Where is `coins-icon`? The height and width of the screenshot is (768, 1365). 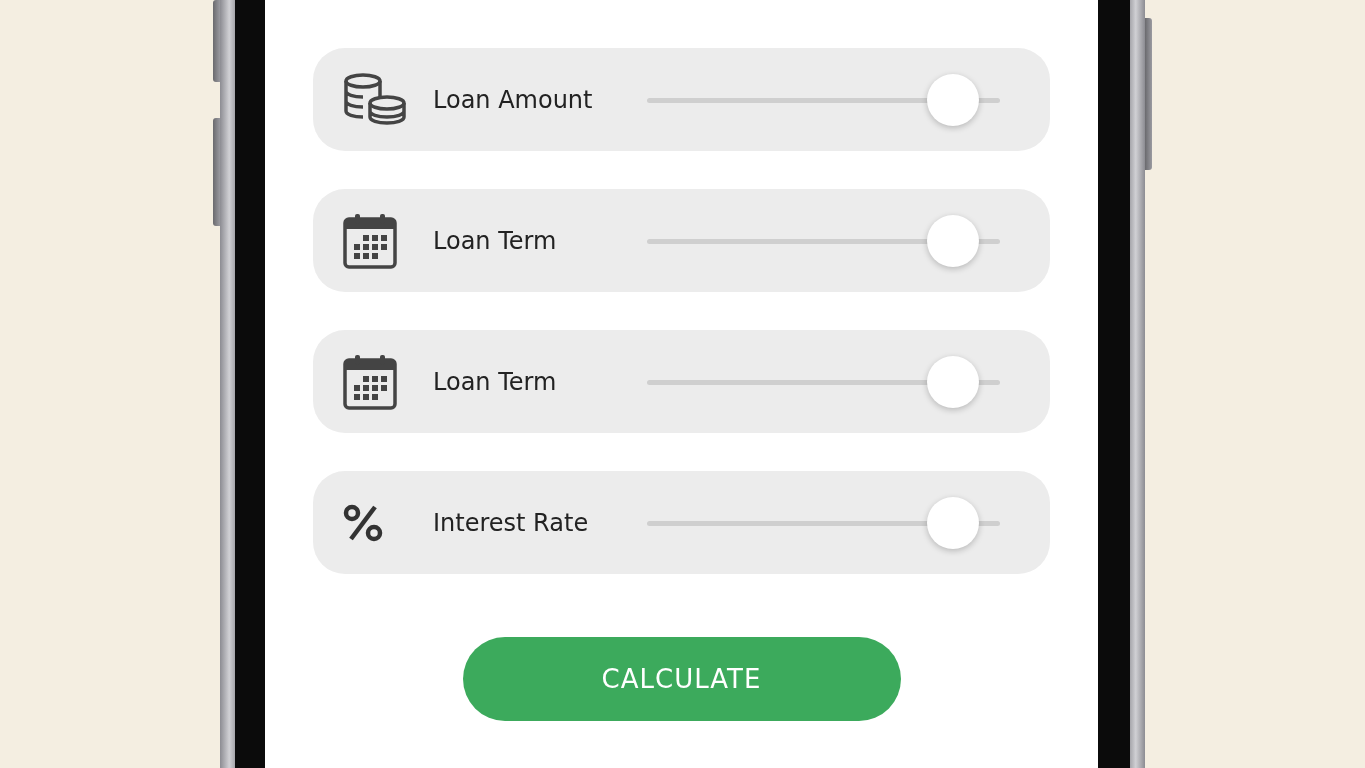 coins-icon is located at coordinates (375, 99).